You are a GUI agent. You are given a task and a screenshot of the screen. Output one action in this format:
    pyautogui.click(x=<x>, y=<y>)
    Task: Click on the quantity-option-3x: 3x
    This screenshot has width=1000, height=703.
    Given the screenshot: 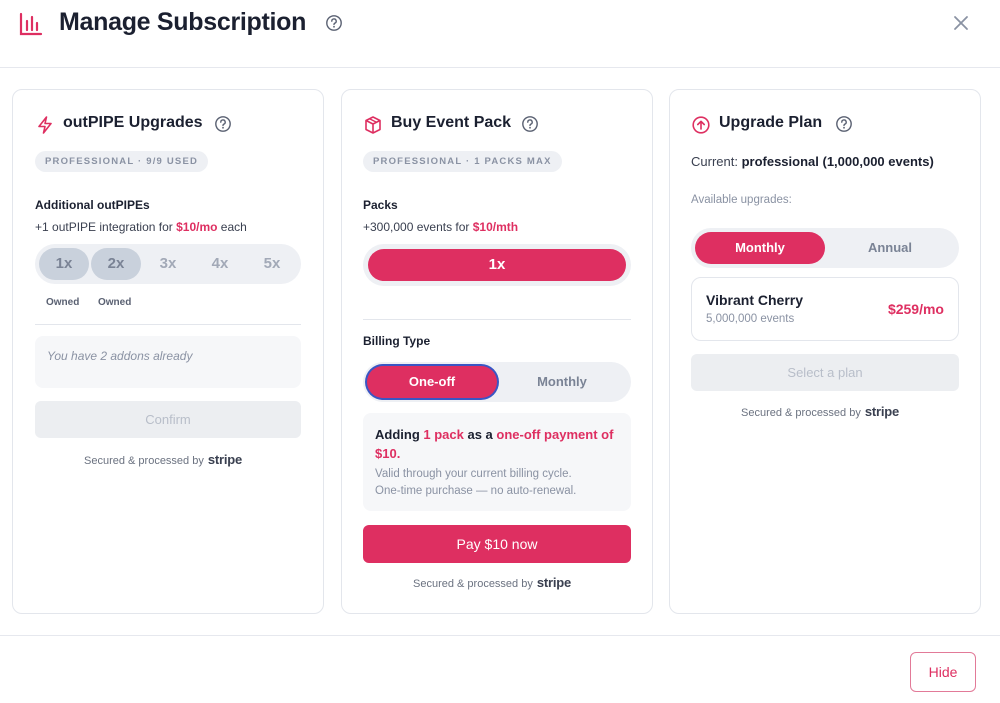 What is the action you would take?
    pyautogui.click(x=168, y=264)
    